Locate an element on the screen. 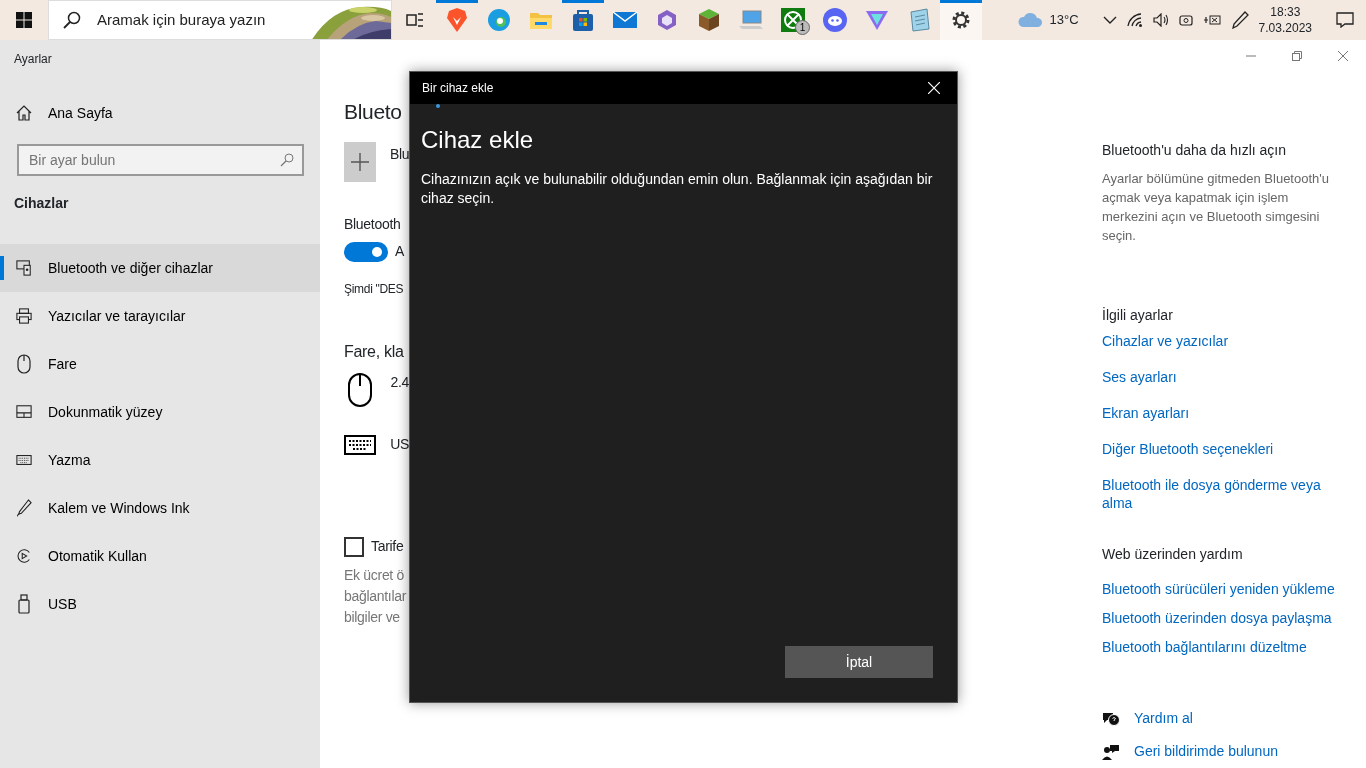 This screenshot has width=1366, height=768. speaker-icon is located at coordinates (1160, 20).